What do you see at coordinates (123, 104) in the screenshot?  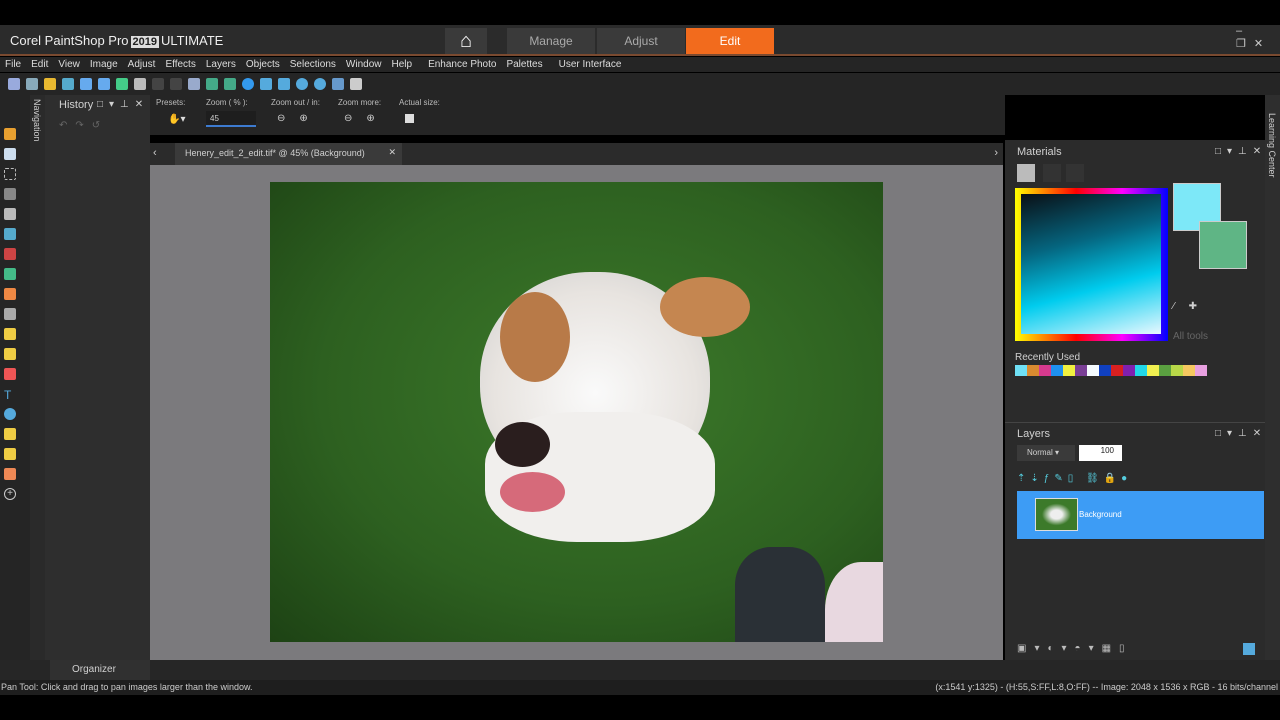 I see `history-panel-controls: □▾⊥✕` at bounding box center [123, 104].